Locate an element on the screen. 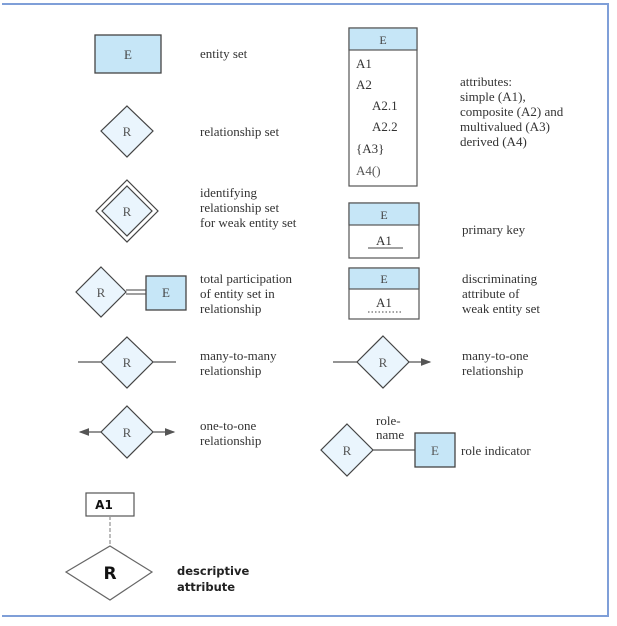  identifying-relationship-label: R is located at coordinates (127, 211).